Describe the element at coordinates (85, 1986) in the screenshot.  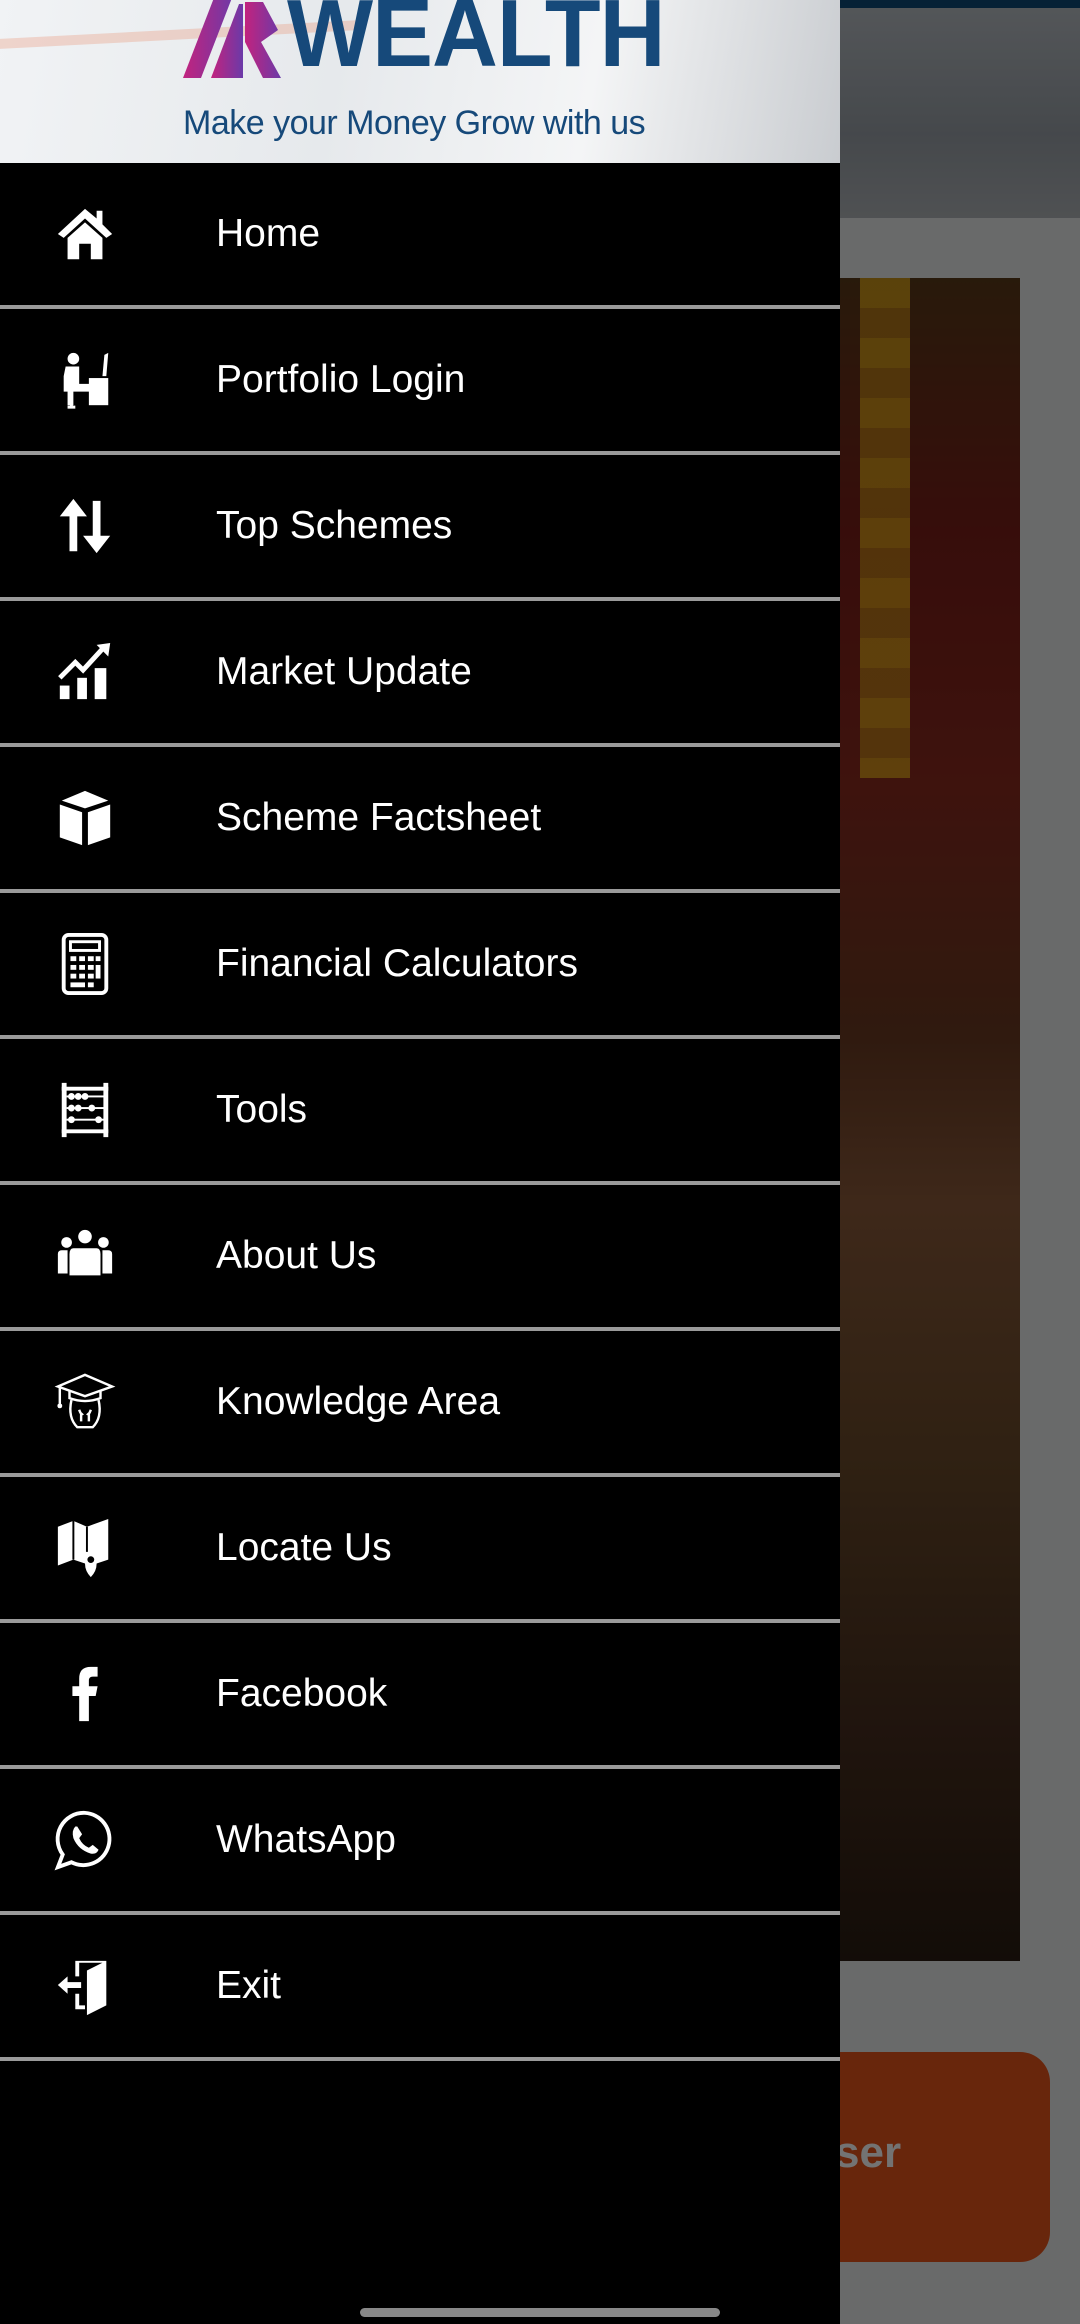
I see `exit-door-icon` at that location.